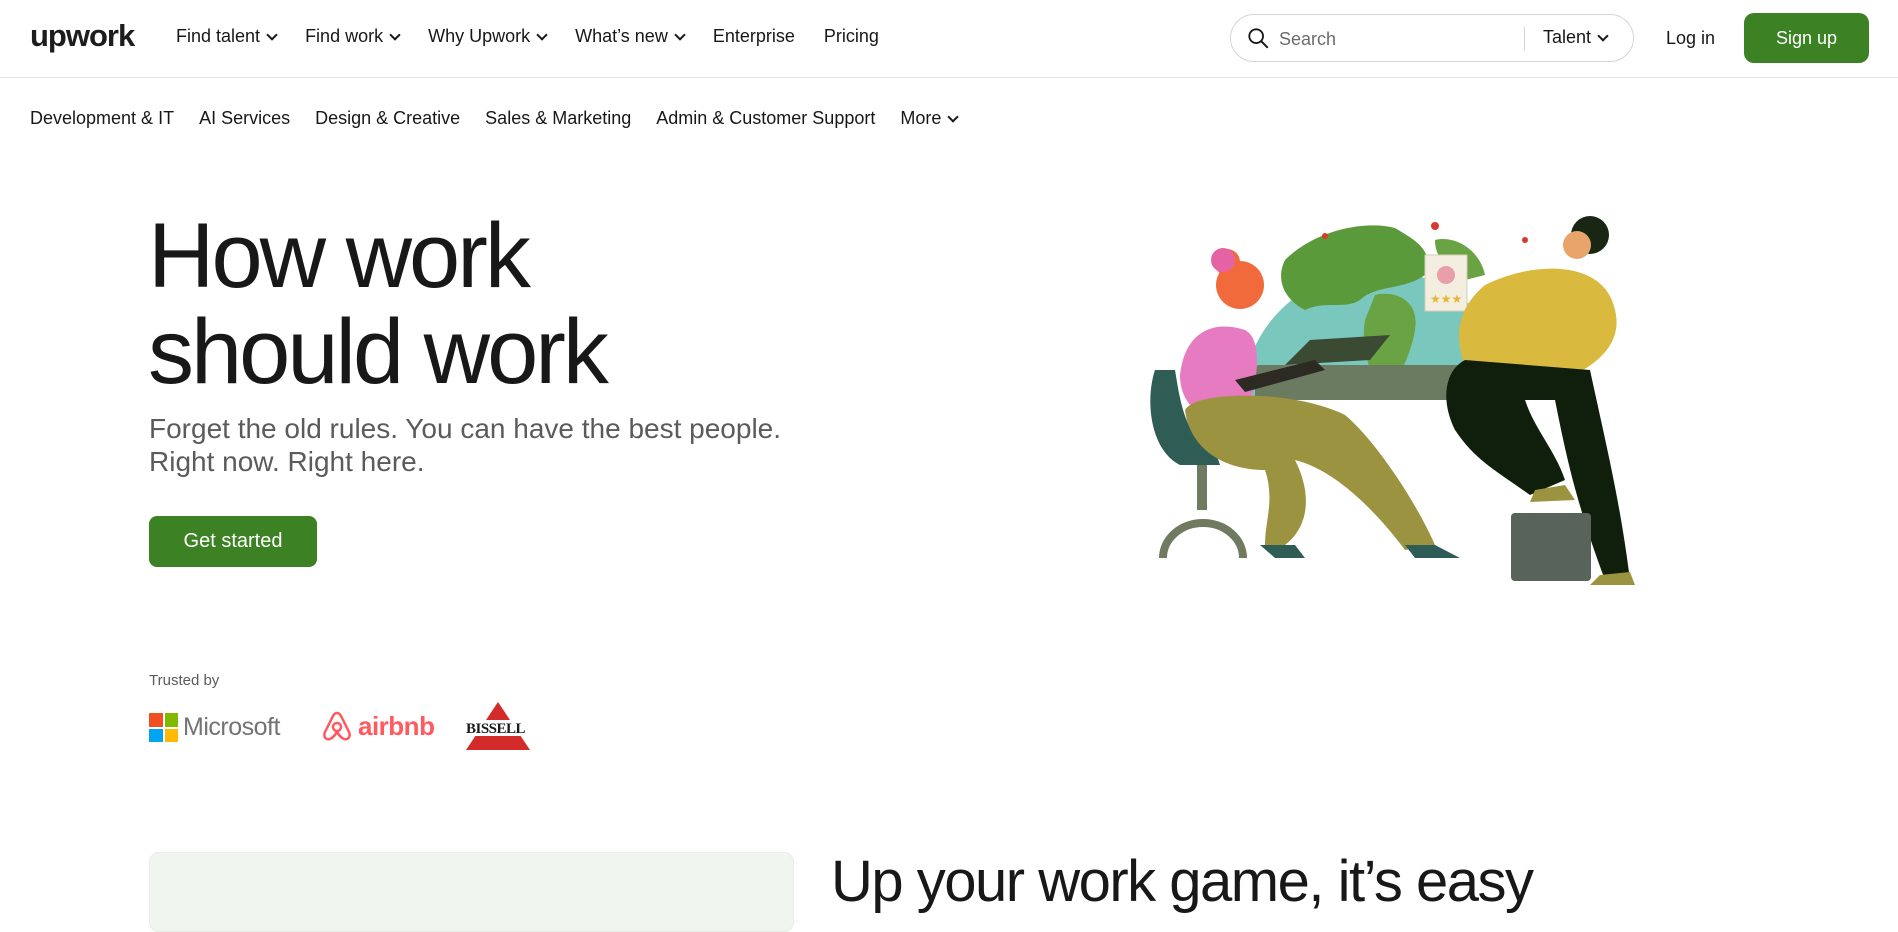 The image size is (1898, 932). What do you see at coordinates (471, 892) in the screenshot?
I see `feature-card` at bounding box center [471, 892].